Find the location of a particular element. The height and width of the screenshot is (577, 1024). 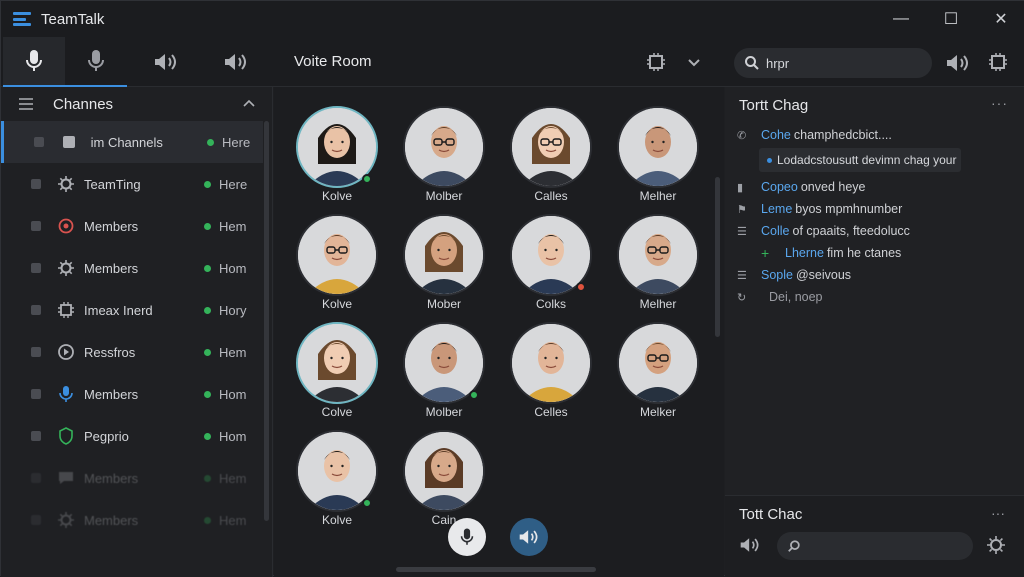

play-icon is located at coordinates (66, 352).